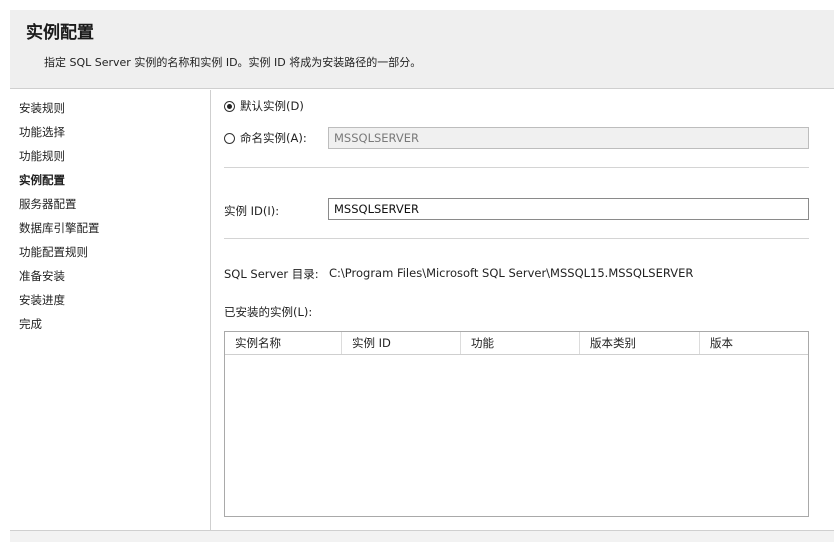 This screenshot has width=834, height=542. What do you see at coordinates (59, 228) in the screenshot?
I see `sidebar-item-db-engine-config: 数据库引擎配置` at bounding box center [59, 228].